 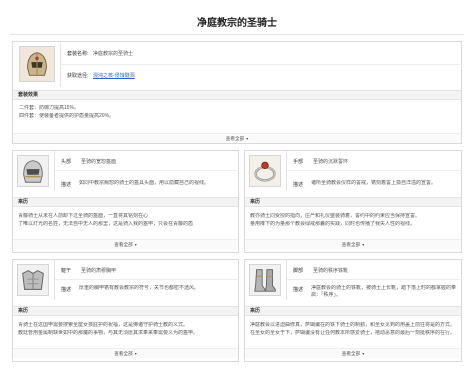 I want to click on set-name-value: 净庭教宗的圣骑士, so click(x=113, y=54).